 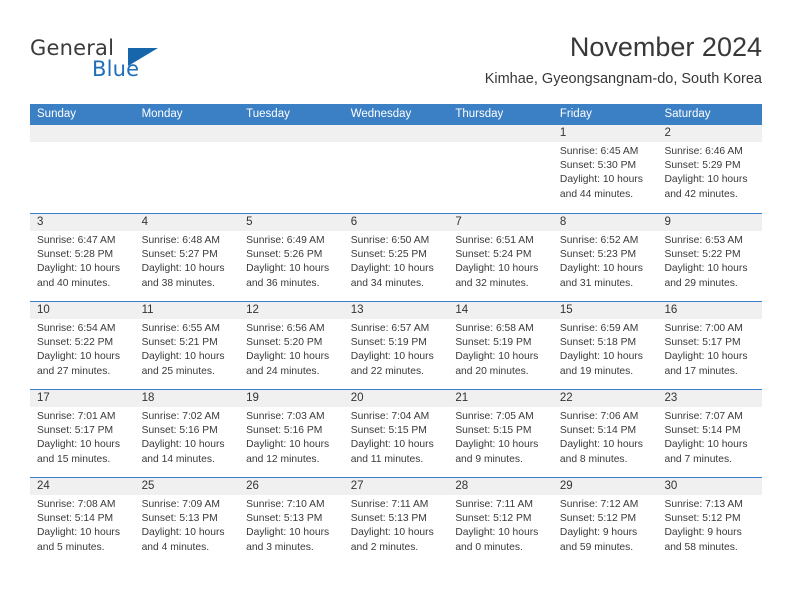 What do you see at coordinates (706, 364) in the screenshot?
I see `daylight-text: Daylight: 10 hours and 17 minutes.` at bounding box center [706, 364].